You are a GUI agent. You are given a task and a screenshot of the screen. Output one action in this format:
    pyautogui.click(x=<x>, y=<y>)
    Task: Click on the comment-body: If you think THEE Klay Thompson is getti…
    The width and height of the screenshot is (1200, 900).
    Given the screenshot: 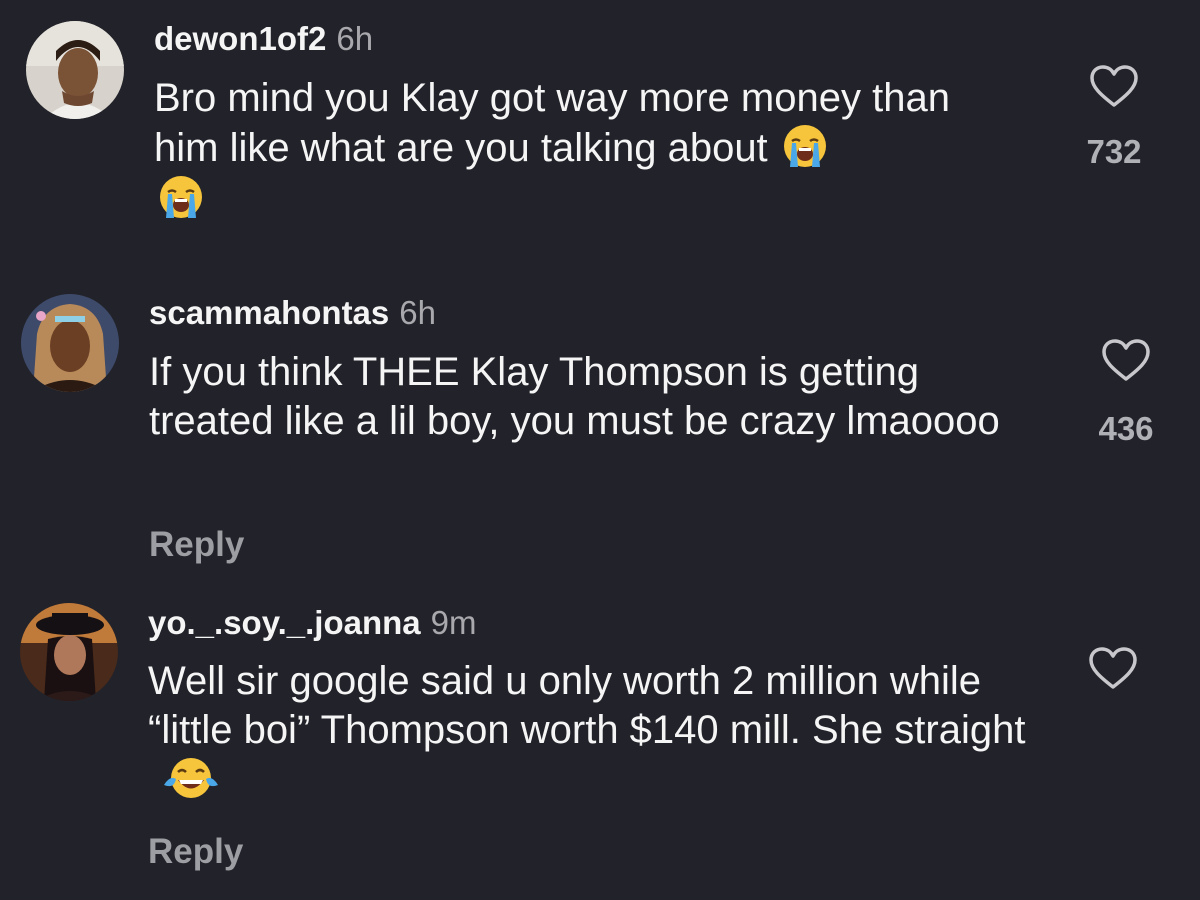 What is the action you would take?
    pyautogui.click(x=574, y=396)
    